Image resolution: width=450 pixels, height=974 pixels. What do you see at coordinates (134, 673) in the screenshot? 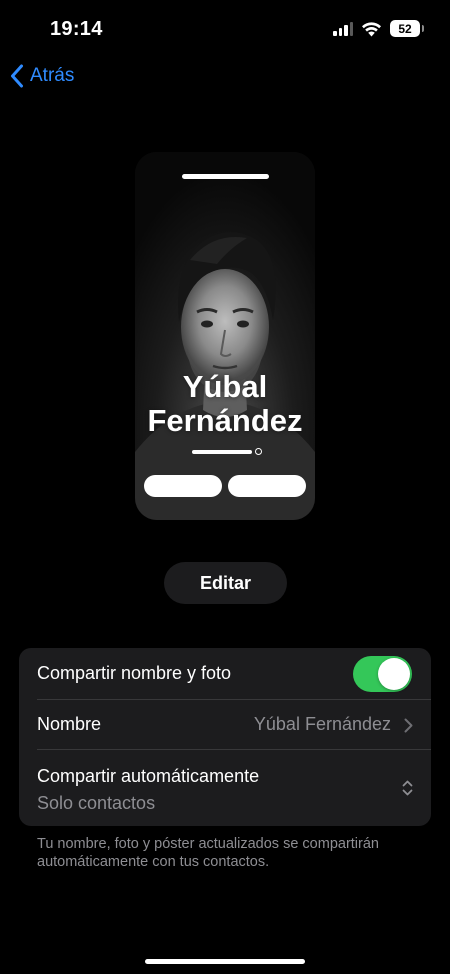
I see `share-name-photo-label: Compartir nombre y foto` at bounding box center [134, 673].